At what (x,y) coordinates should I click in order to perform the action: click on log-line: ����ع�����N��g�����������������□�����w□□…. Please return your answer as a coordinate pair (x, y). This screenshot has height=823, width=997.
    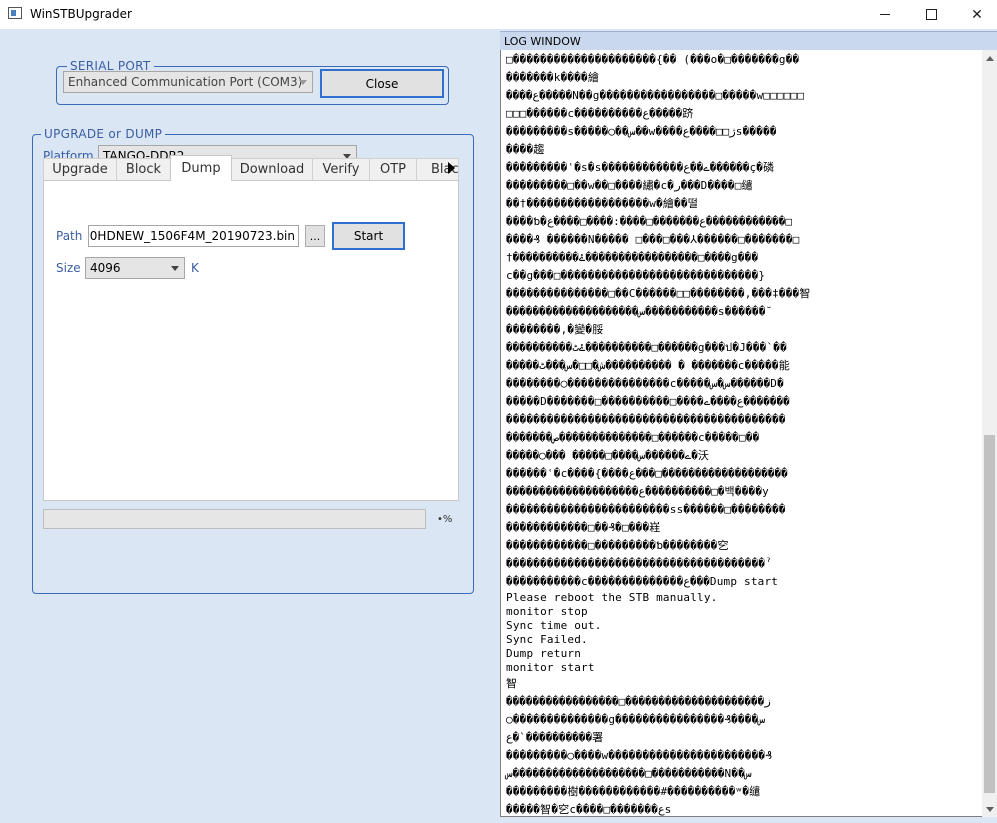
    Looking at the image, I should click on (655, 95).